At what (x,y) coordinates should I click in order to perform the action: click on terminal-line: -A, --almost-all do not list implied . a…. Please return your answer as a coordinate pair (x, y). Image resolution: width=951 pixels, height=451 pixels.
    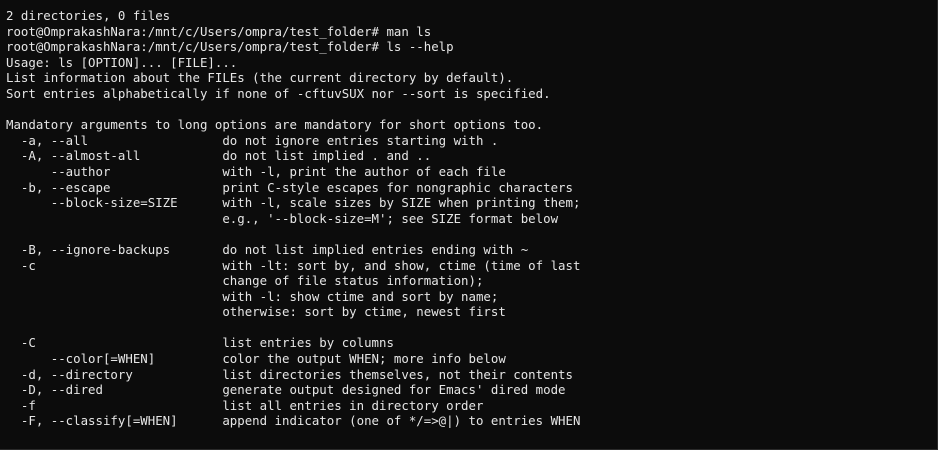
    Looking at the image, I should click on (219, 156).